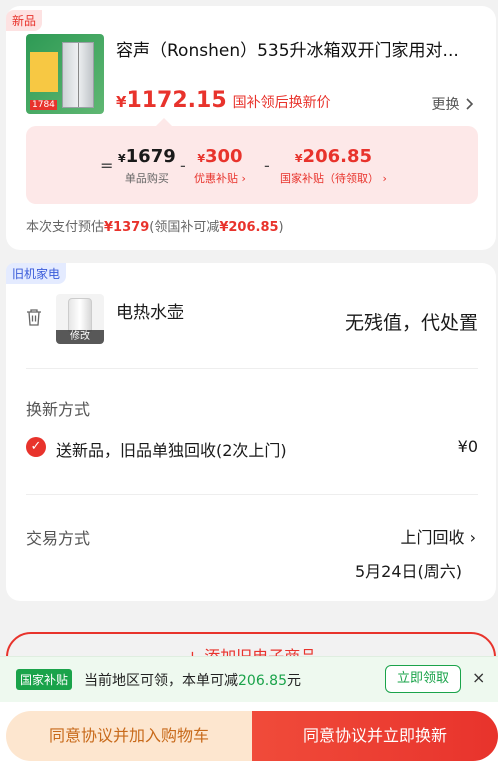 Image resolution: width=498 pixels, height=763 pixels. Describe the element at coordinates (423, 679) in the screenshot. I see `claim-now-button: 立即领取` at that location.